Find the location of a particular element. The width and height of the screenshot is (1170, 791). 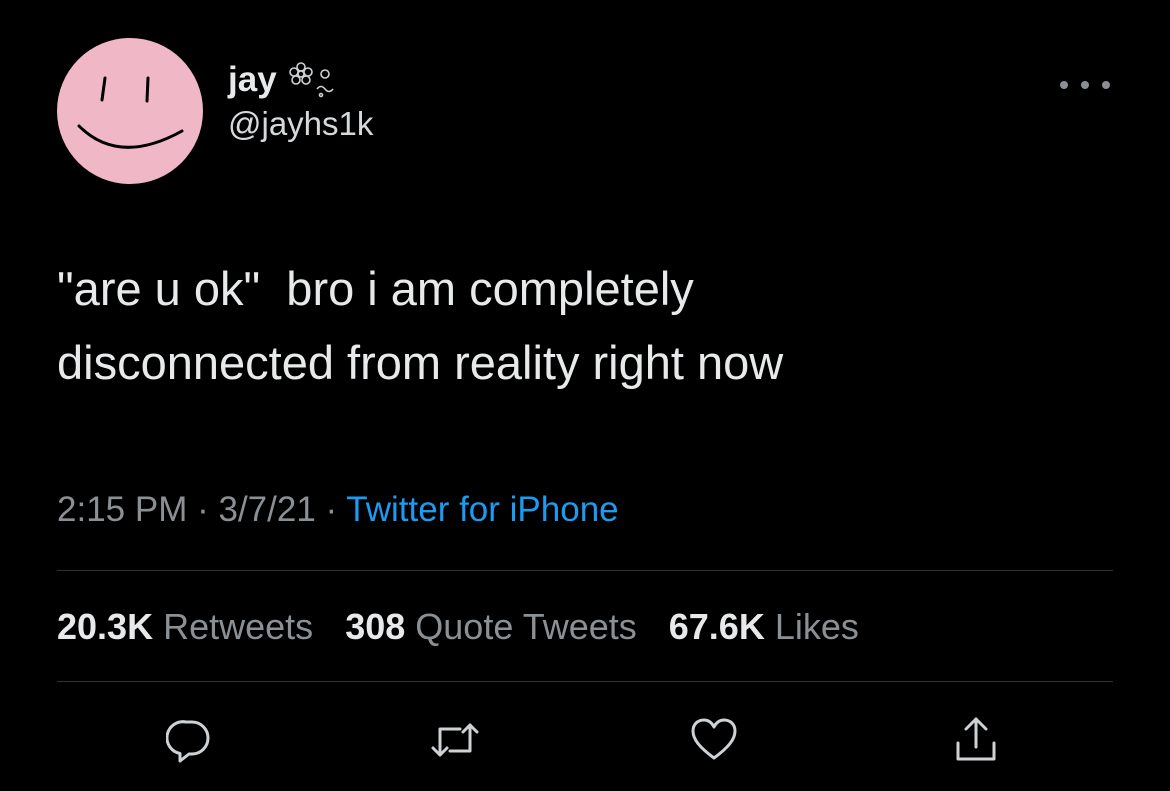

like-button is located at coordinates (714, 740).